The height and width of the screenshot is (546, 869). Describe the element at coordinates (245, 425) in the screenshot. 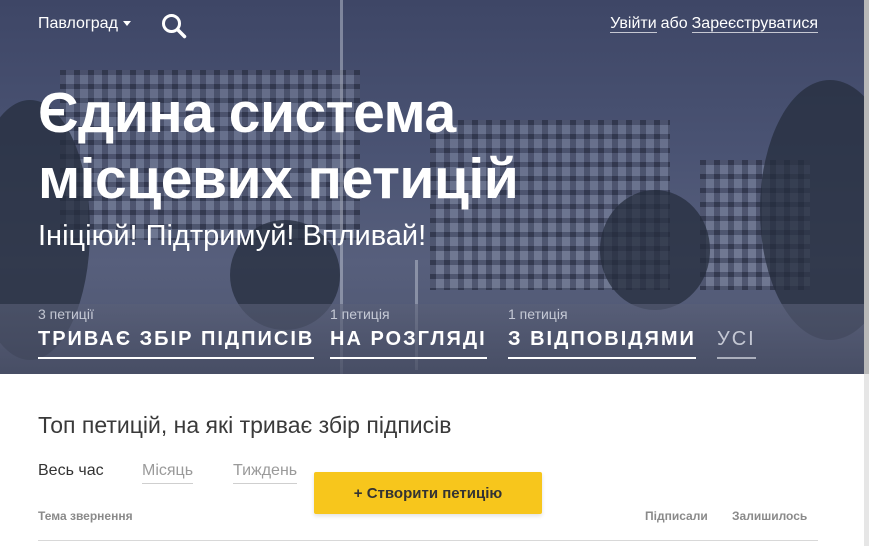

I see `section-title: Топ петицій, на які триває збір підписів` at that location.